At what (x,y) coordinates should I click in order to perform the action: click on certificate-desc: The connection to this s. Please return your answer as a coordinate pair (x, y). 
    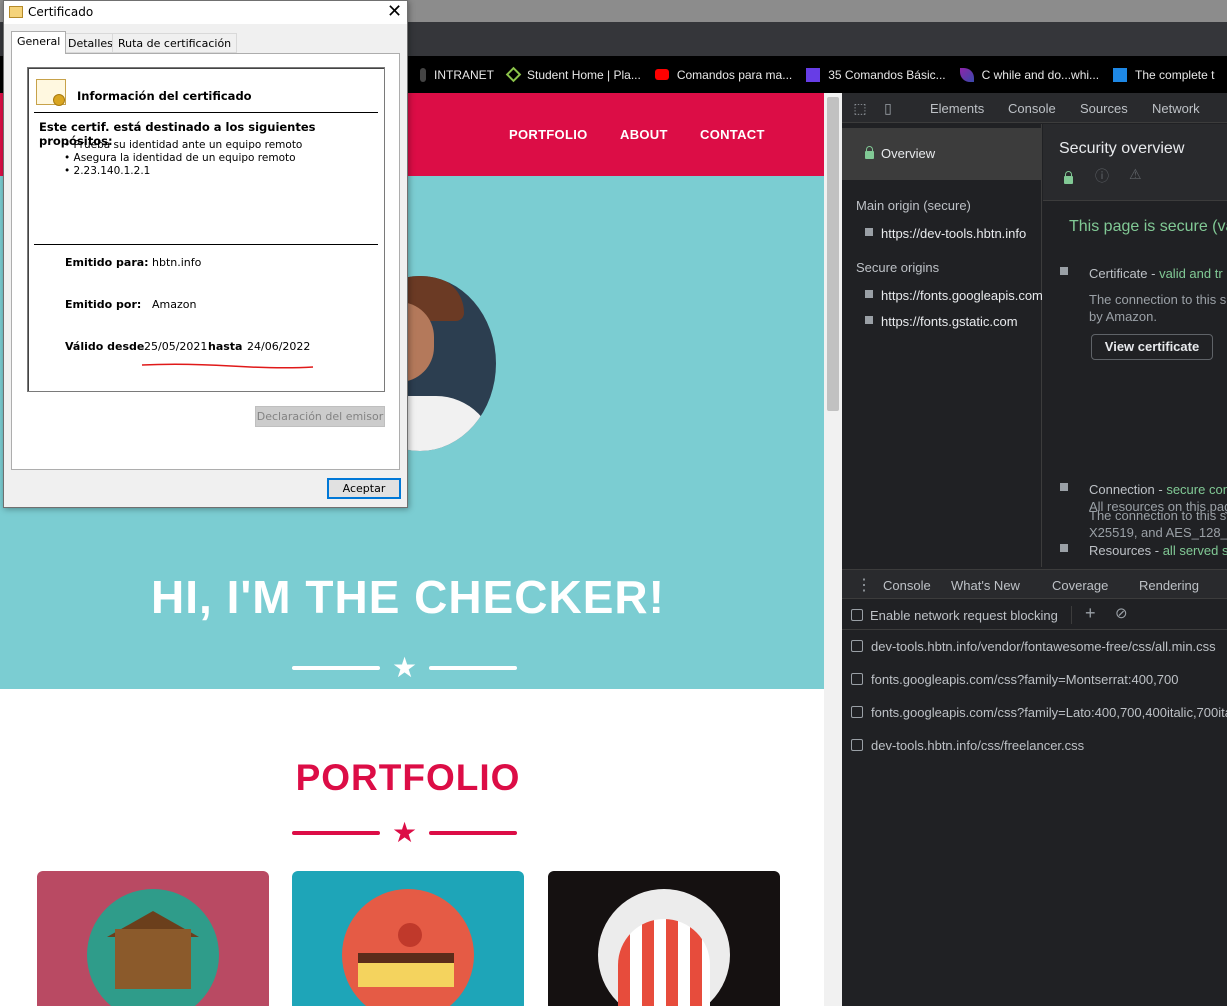
    Looking at the image, I should click on (1158, 299).